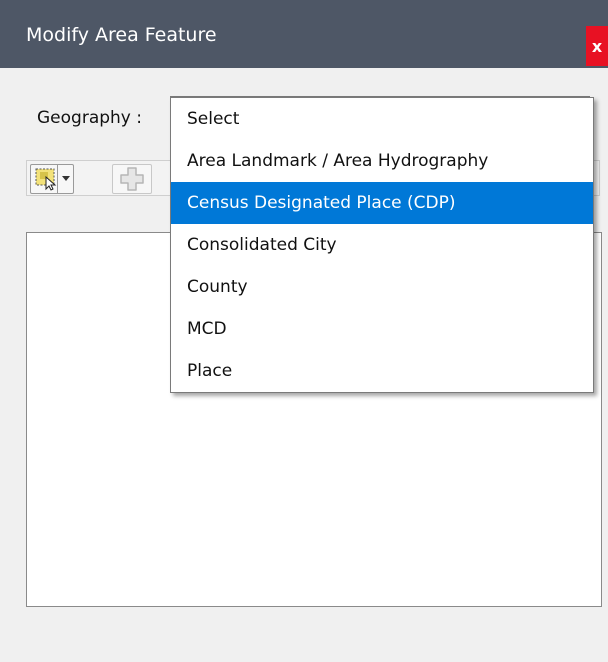  I want to click on select-feature-icon, so click(46, 179).